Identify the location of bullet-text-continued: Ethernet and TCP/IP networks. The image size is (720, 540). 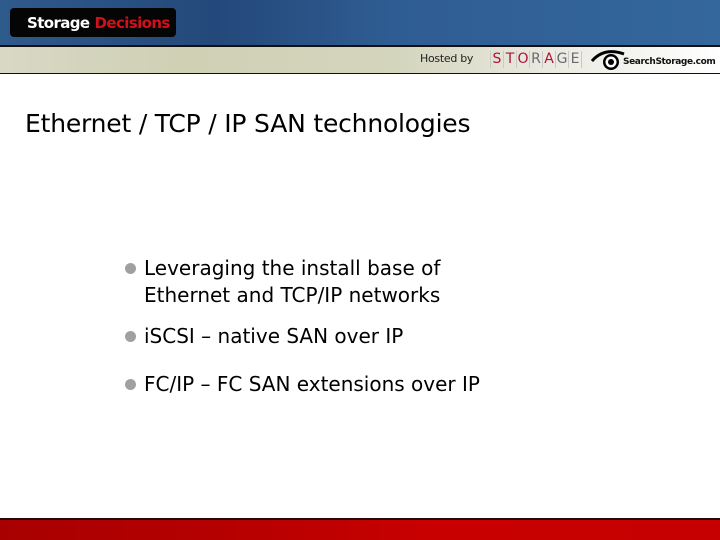
(292, 295).